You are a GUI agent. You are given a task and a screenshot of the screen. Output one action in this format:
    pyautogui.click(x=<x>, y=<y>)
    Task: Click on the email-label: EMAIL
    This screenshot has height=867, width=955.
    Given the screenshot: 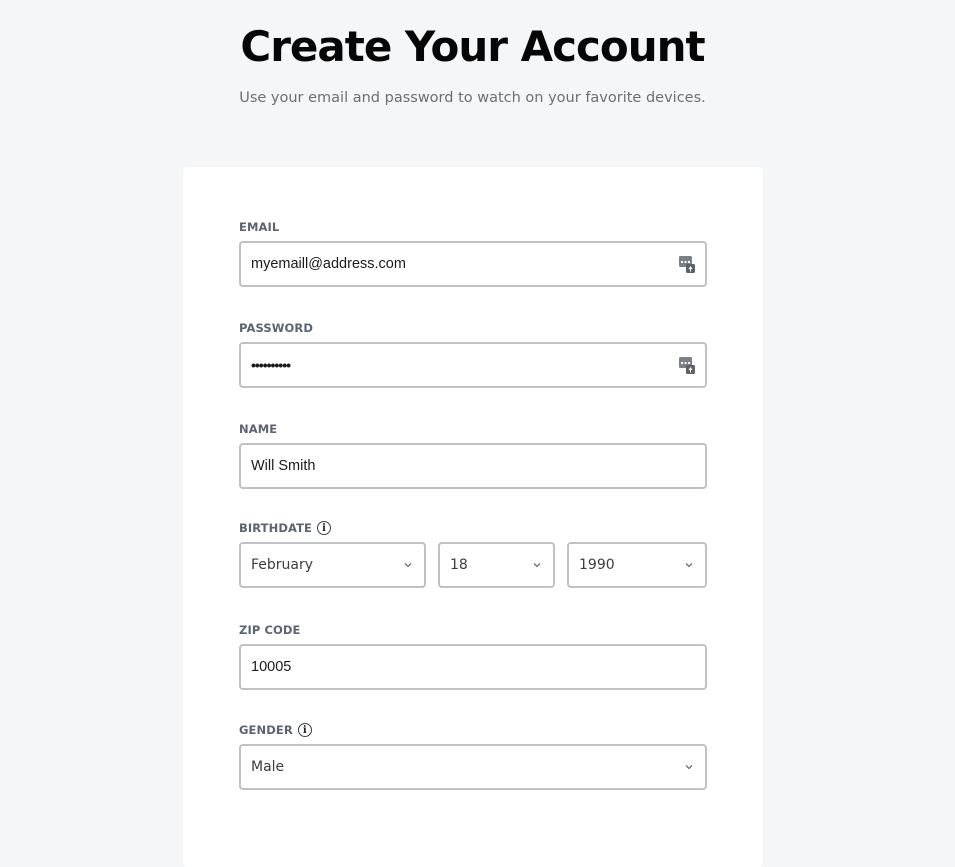 What is the action you would take?
    pyautogui.click(x=473, y=227)
    